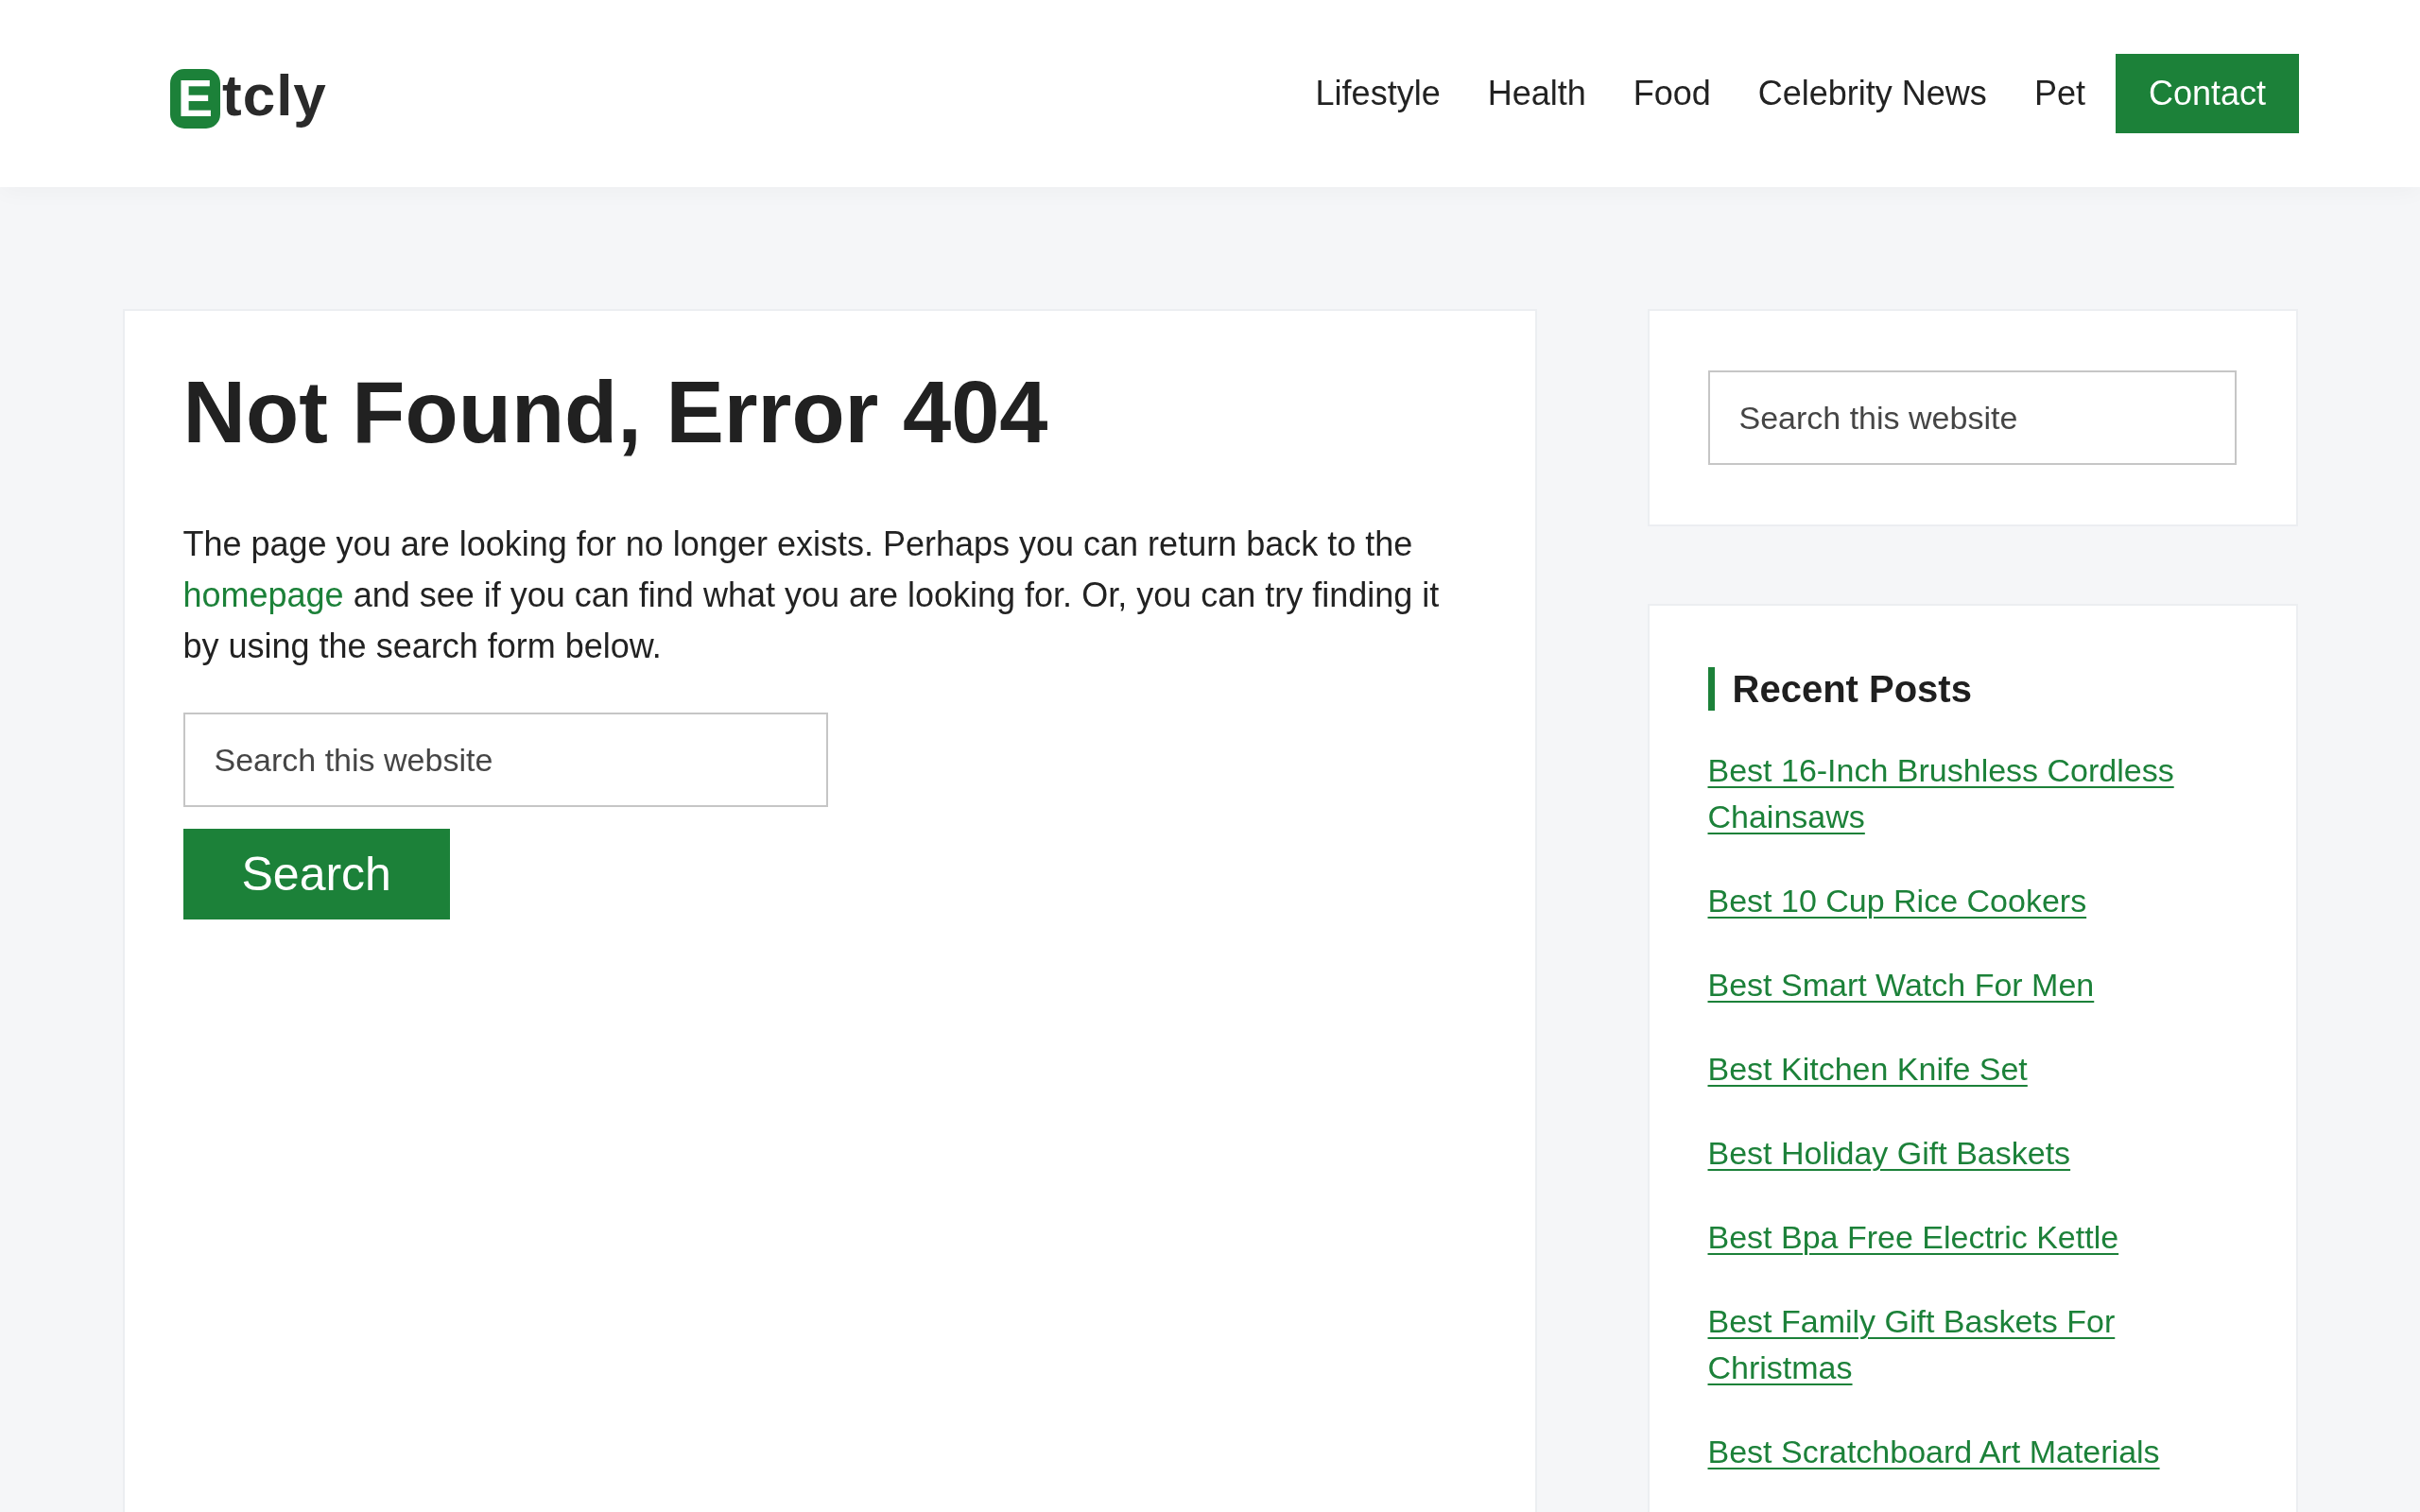 The height and width of the screenshot is (1512, 2420). Describe the element at coordinates (1537, 93) in the screenshot. I see `nav-link: Health` at that location.